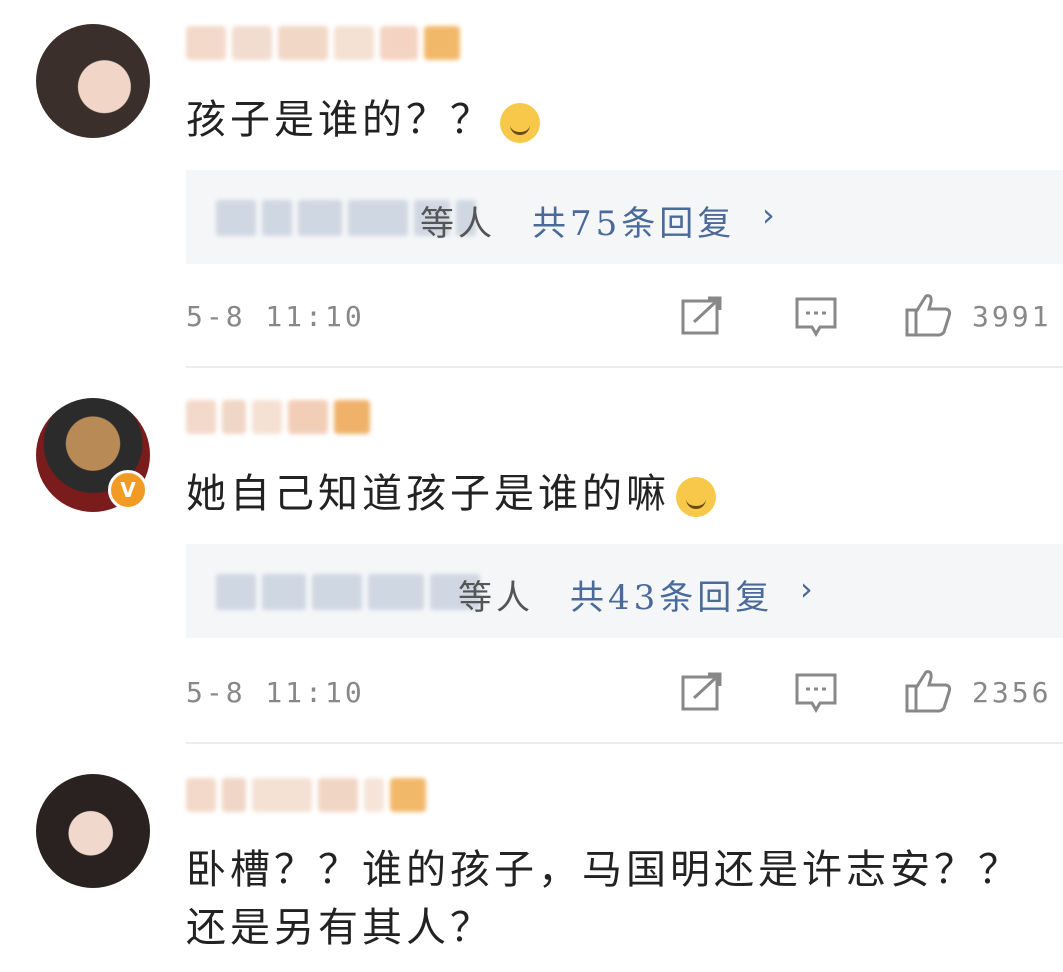  Describe the element at coordinates (671, 594) in the screenshot. I see `reply-count-link: 共43条回复` at that location.